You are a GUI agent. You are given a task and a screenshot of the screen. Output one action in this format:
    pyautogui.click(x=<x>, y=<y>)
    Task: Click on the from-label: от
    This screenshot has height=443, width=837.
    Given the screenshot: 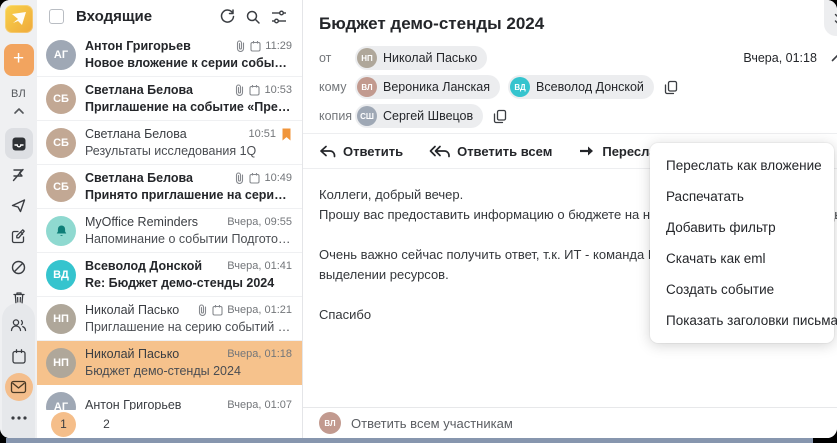 What is the action you would take?
    pyautogui.click(x=325, y=58)
    